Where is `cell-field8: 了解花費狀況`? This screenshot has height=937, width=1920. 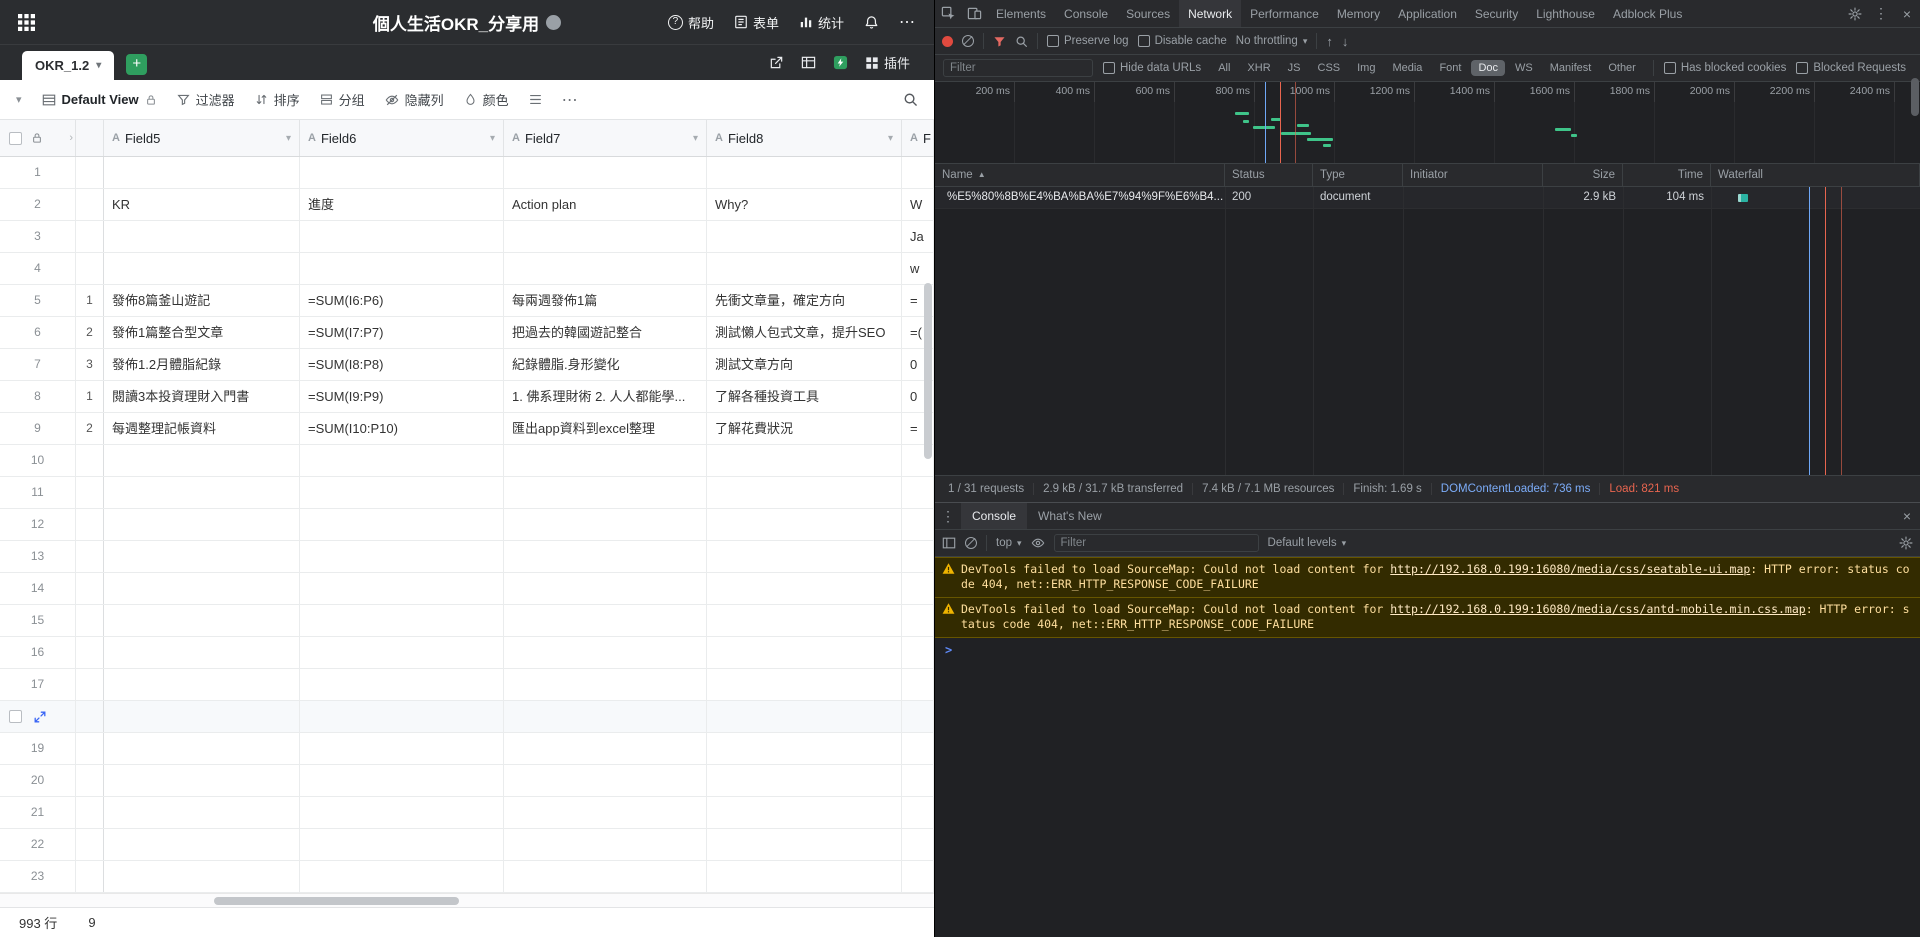
cell-field8: 了解花費狀況 is located at coordinates (804, 428).